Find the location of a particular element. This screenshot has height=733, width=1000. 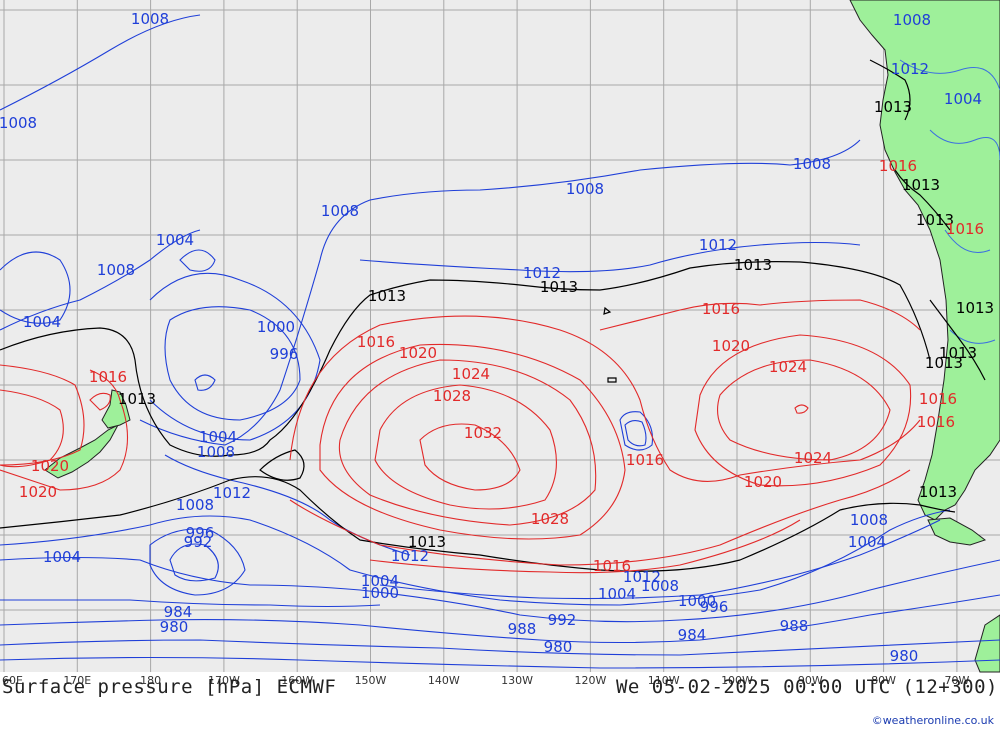

longitude-label: 150W is located at coordinates (371, 680).